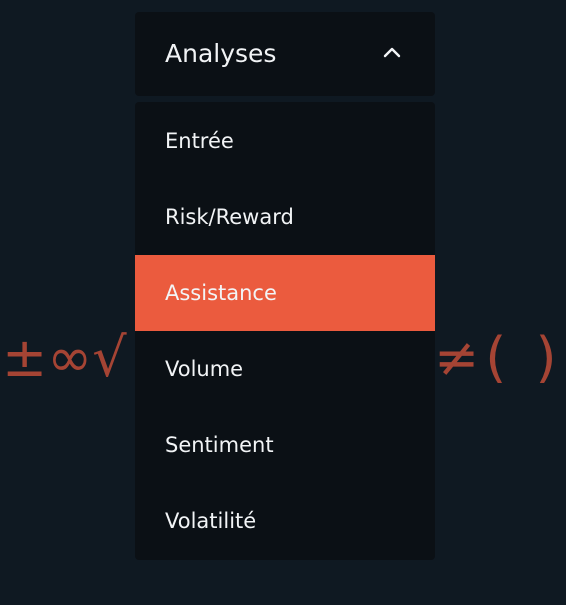 The width and height of the screenshot is (566, 605). Describe the element at coordinates (392, 52) in the screenshot. I see `chevron-up-icon` at that location.